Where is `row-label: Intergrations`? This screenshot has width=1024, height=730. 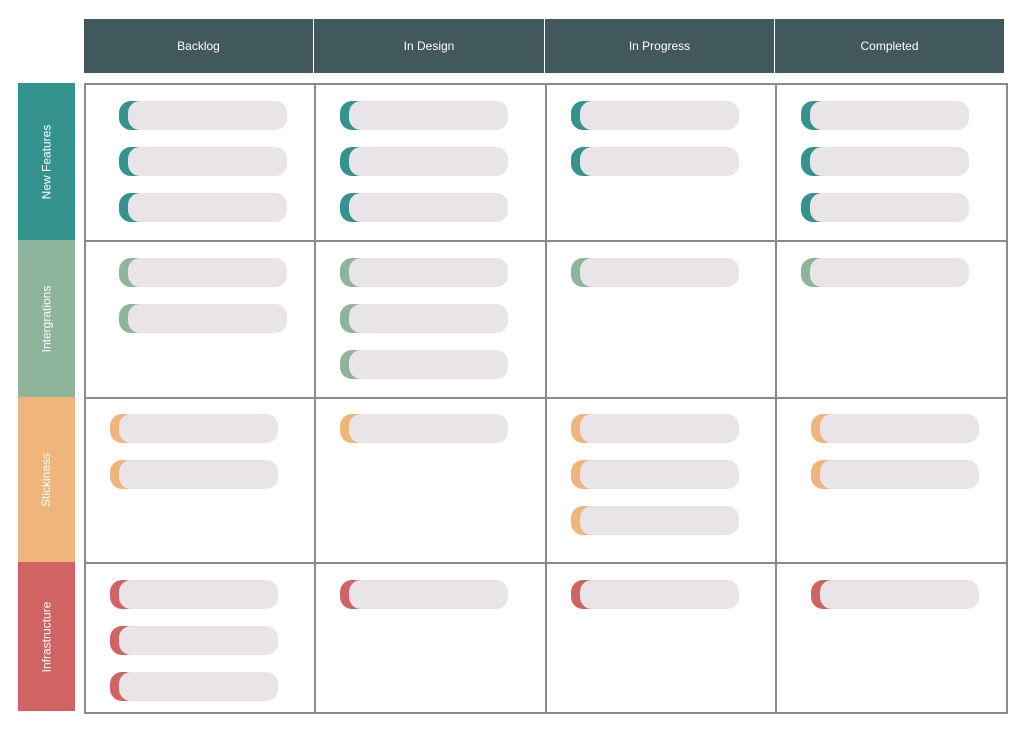 row-label: Intergrations is located at coordinates (46, 318).